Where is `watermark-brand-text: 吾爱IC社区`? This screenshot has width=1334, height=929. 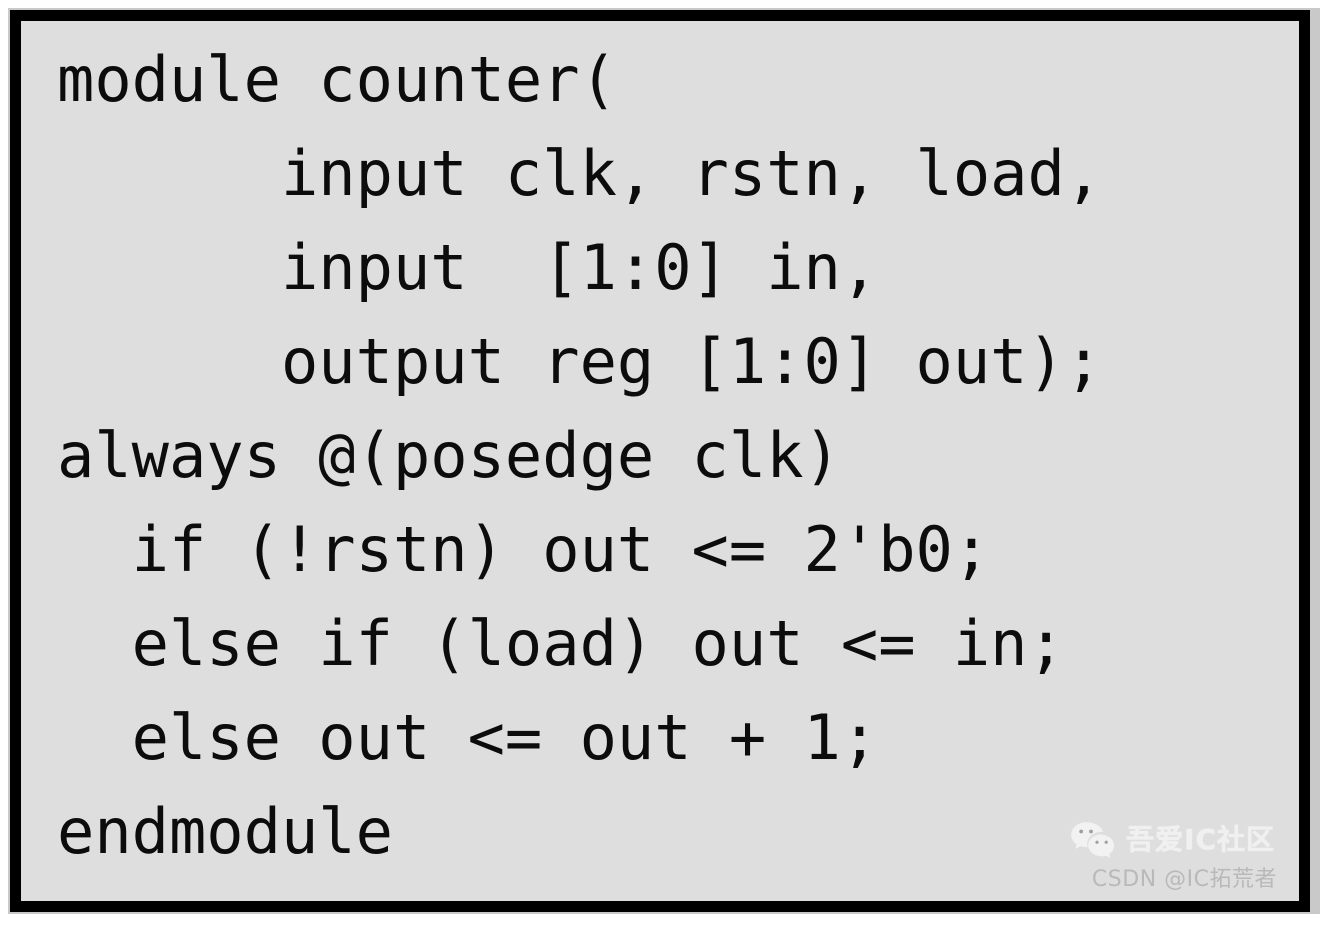
watermark-brand-text: 吾爱IC社区 is located at coordinates (1200, 839).